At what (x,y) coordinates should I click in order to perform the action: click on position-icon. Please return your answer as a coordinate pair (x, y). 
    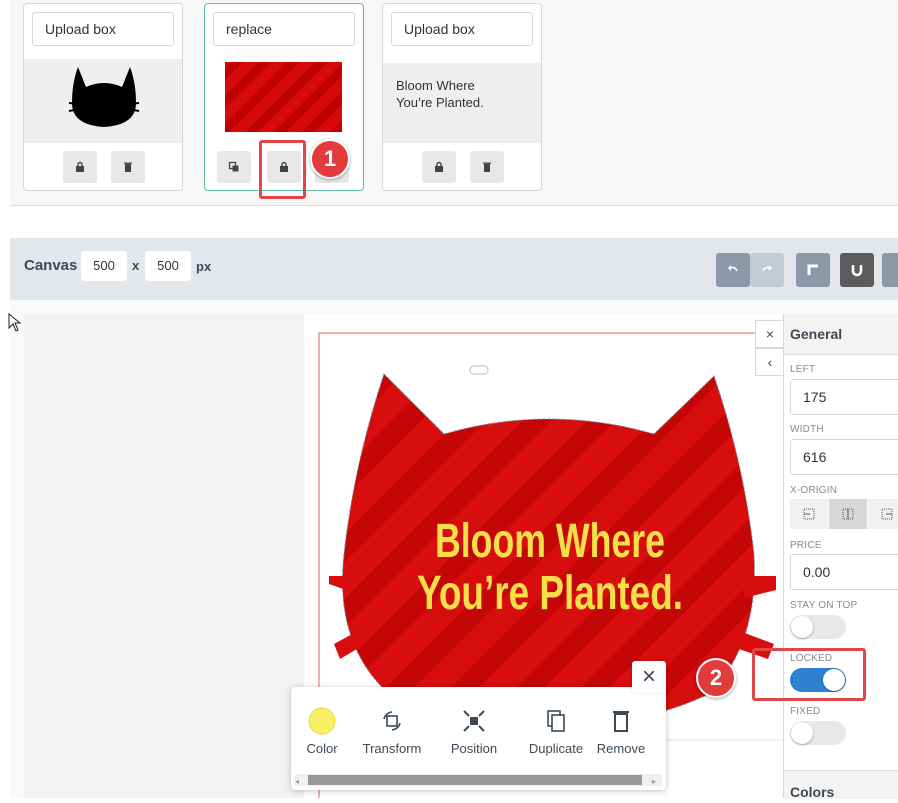
    Looking at the image, I should click on (474, 721).